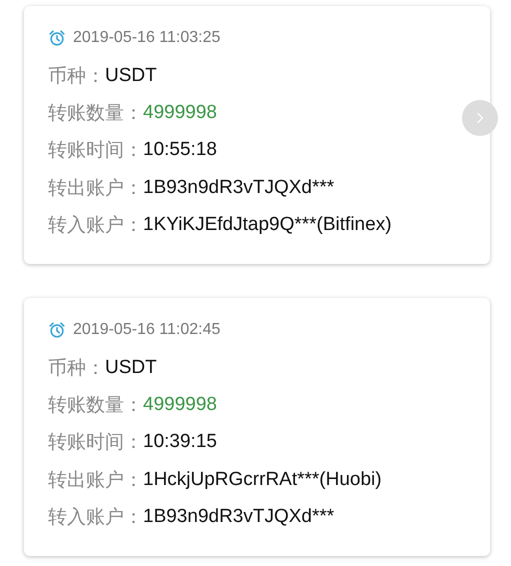 The image size is (511, 566). Describe the element at coordinates (262, 479) in the screenshot. I see `field-value: 1HckjUpRGcrrRAt***(Huobi)` at that location.